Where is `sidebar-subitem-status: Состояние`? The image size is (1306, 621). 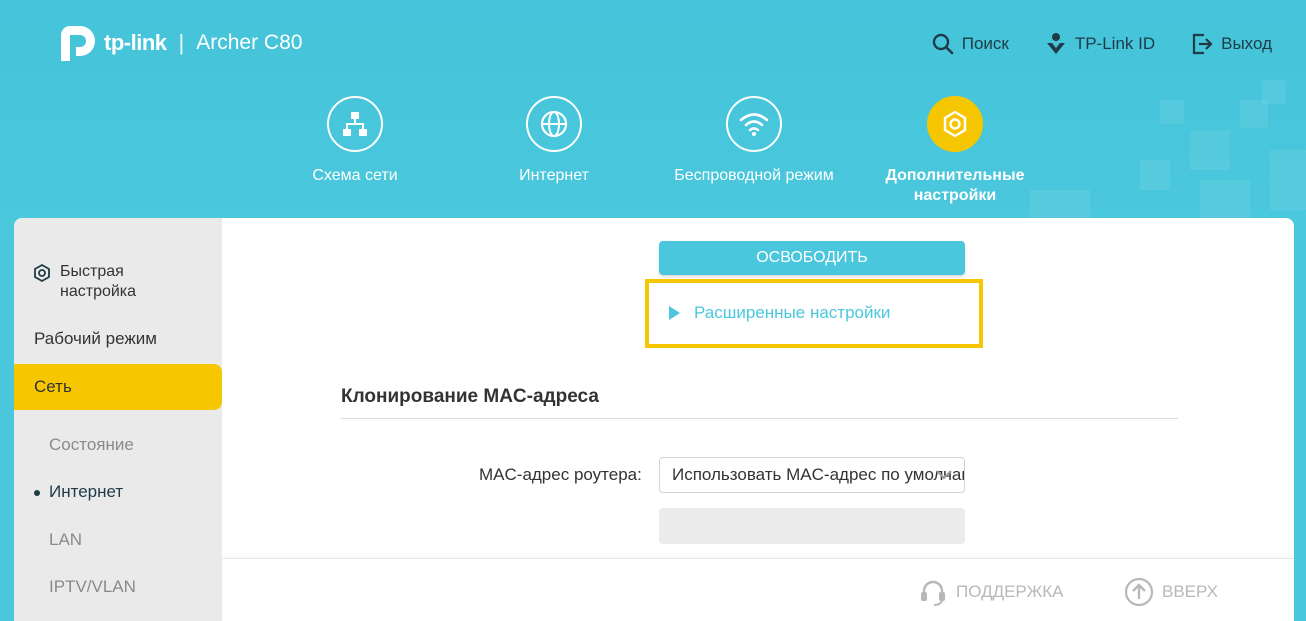 sidebar-subitem-status: Состояние is located at coordinates (91, 445).